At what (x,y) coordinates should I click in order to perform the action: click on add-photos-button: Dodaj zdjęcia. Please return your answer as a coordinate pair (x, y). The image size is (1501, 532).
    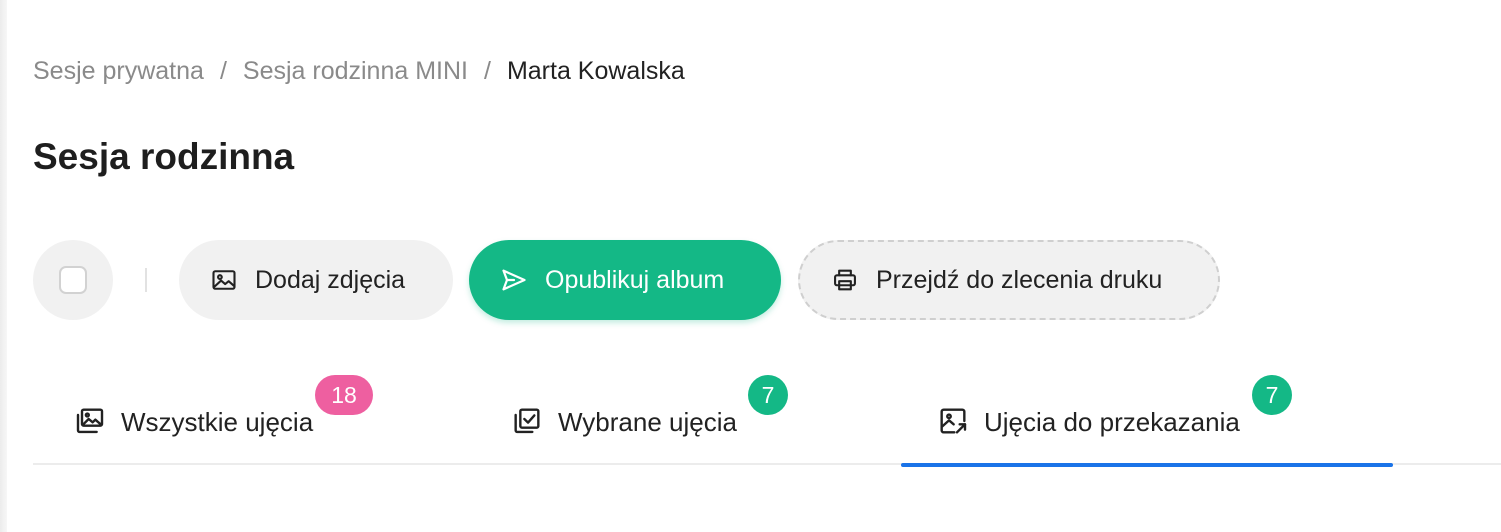
    Looking at the image, I should click on (316, 280).